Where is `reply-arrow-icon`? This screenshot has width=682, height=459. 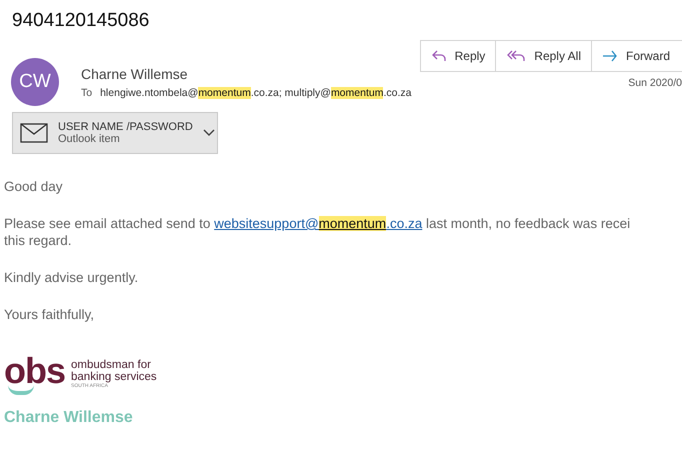 reply-arrow-icon is located at coordinates (438, 56).